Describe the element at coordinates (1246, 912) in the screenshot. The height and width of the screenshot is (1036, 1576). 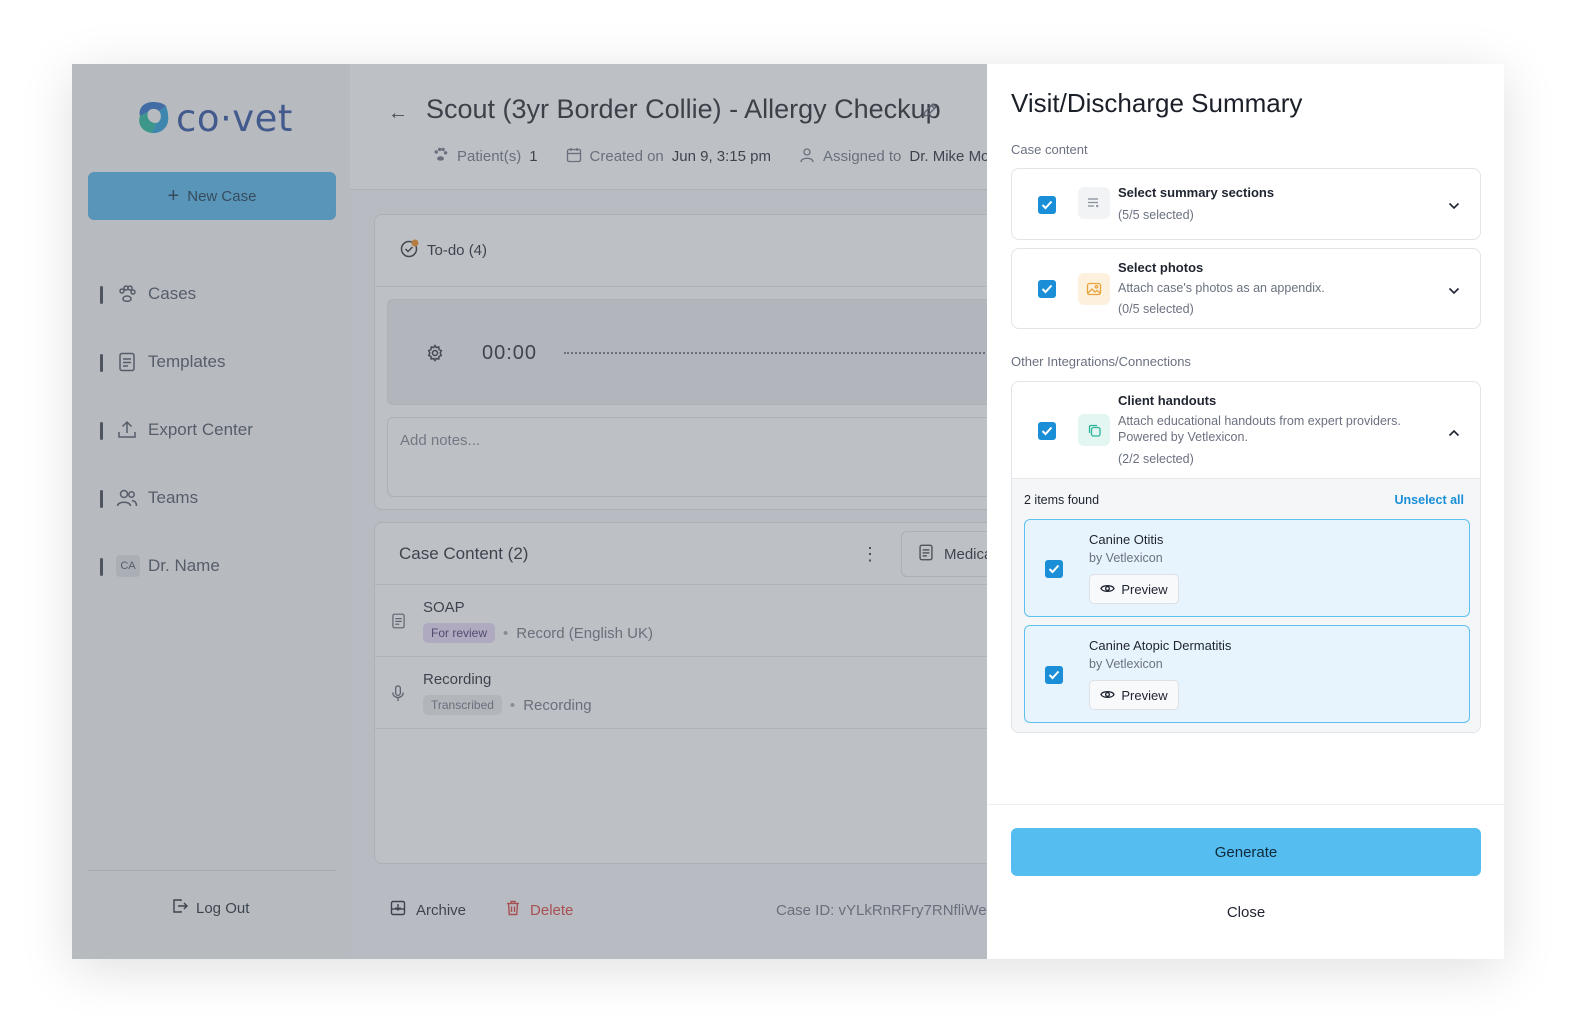
I see `close-button: Close` at that location.